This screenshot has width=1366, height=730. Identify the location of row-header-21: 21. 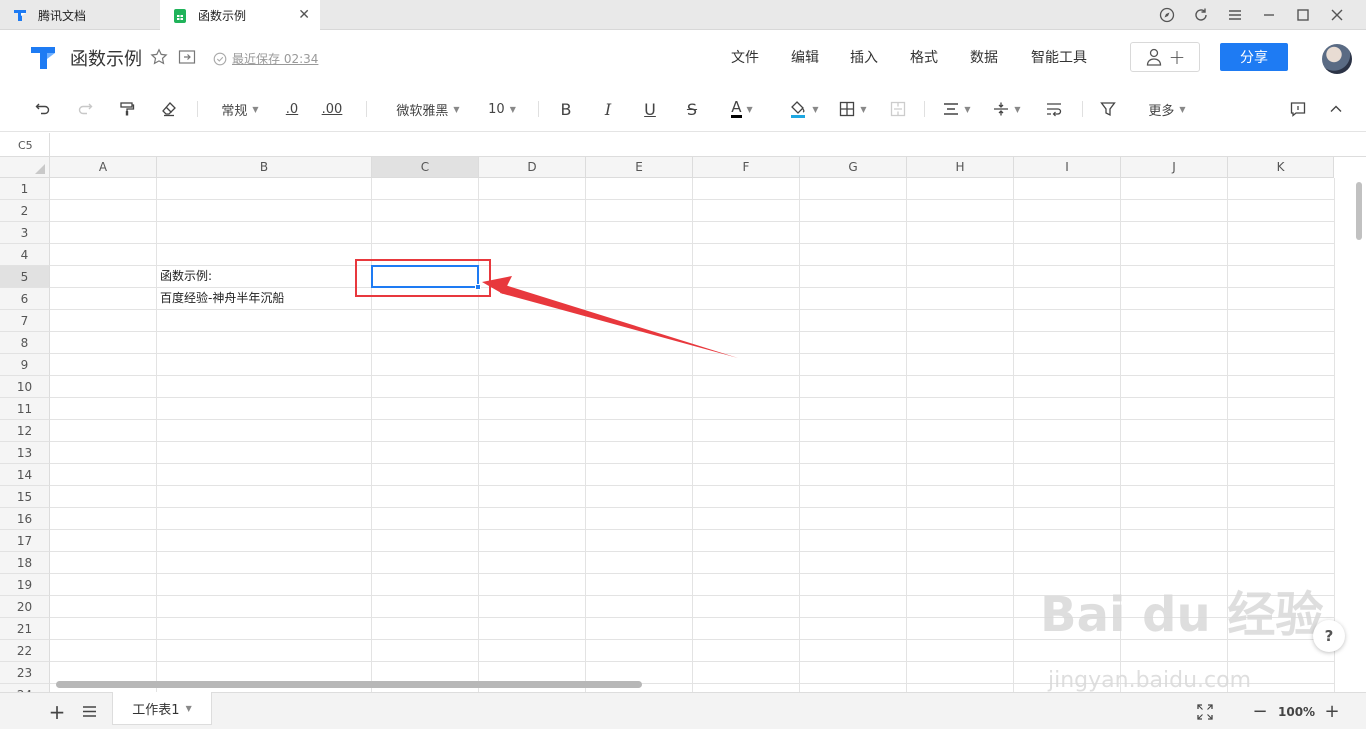
(25, 629).